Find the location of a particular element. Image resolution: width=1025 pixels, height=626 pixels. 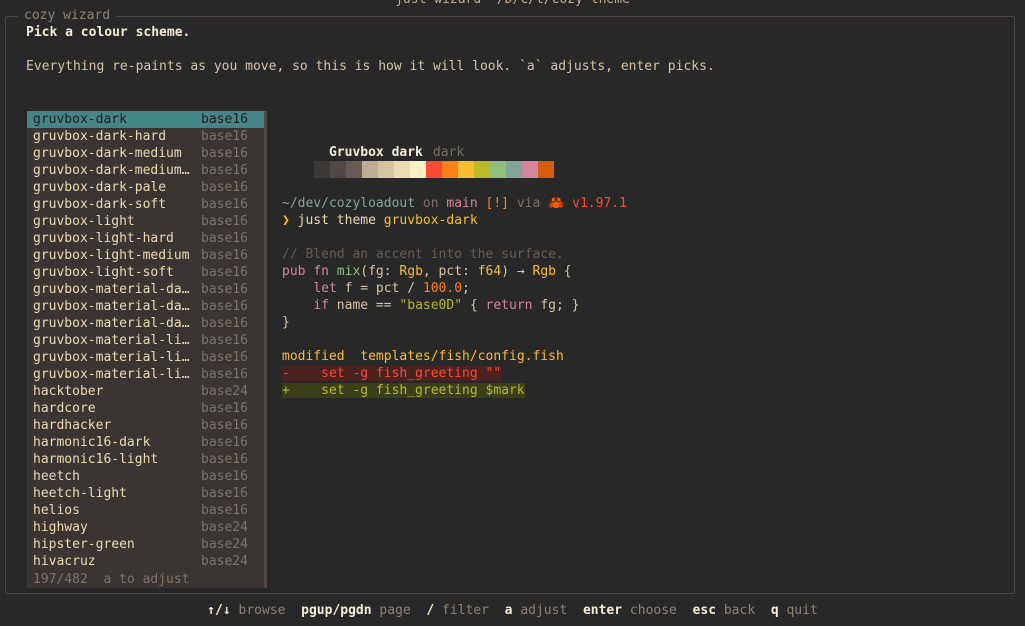

scheme-item: helios base16 is located at coordinates (145, 510).